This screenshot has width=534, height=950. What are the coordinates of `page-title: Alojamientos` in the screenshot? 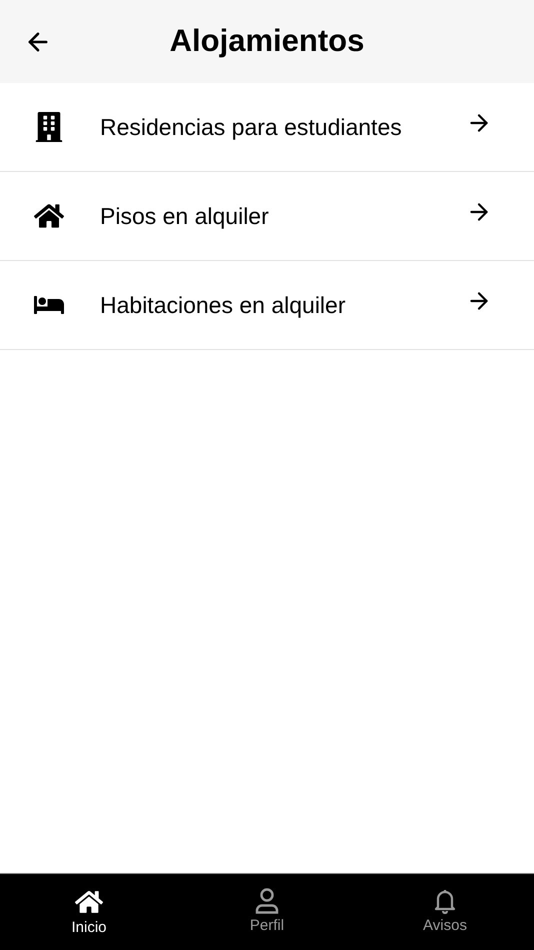 It's located at (267, 41).